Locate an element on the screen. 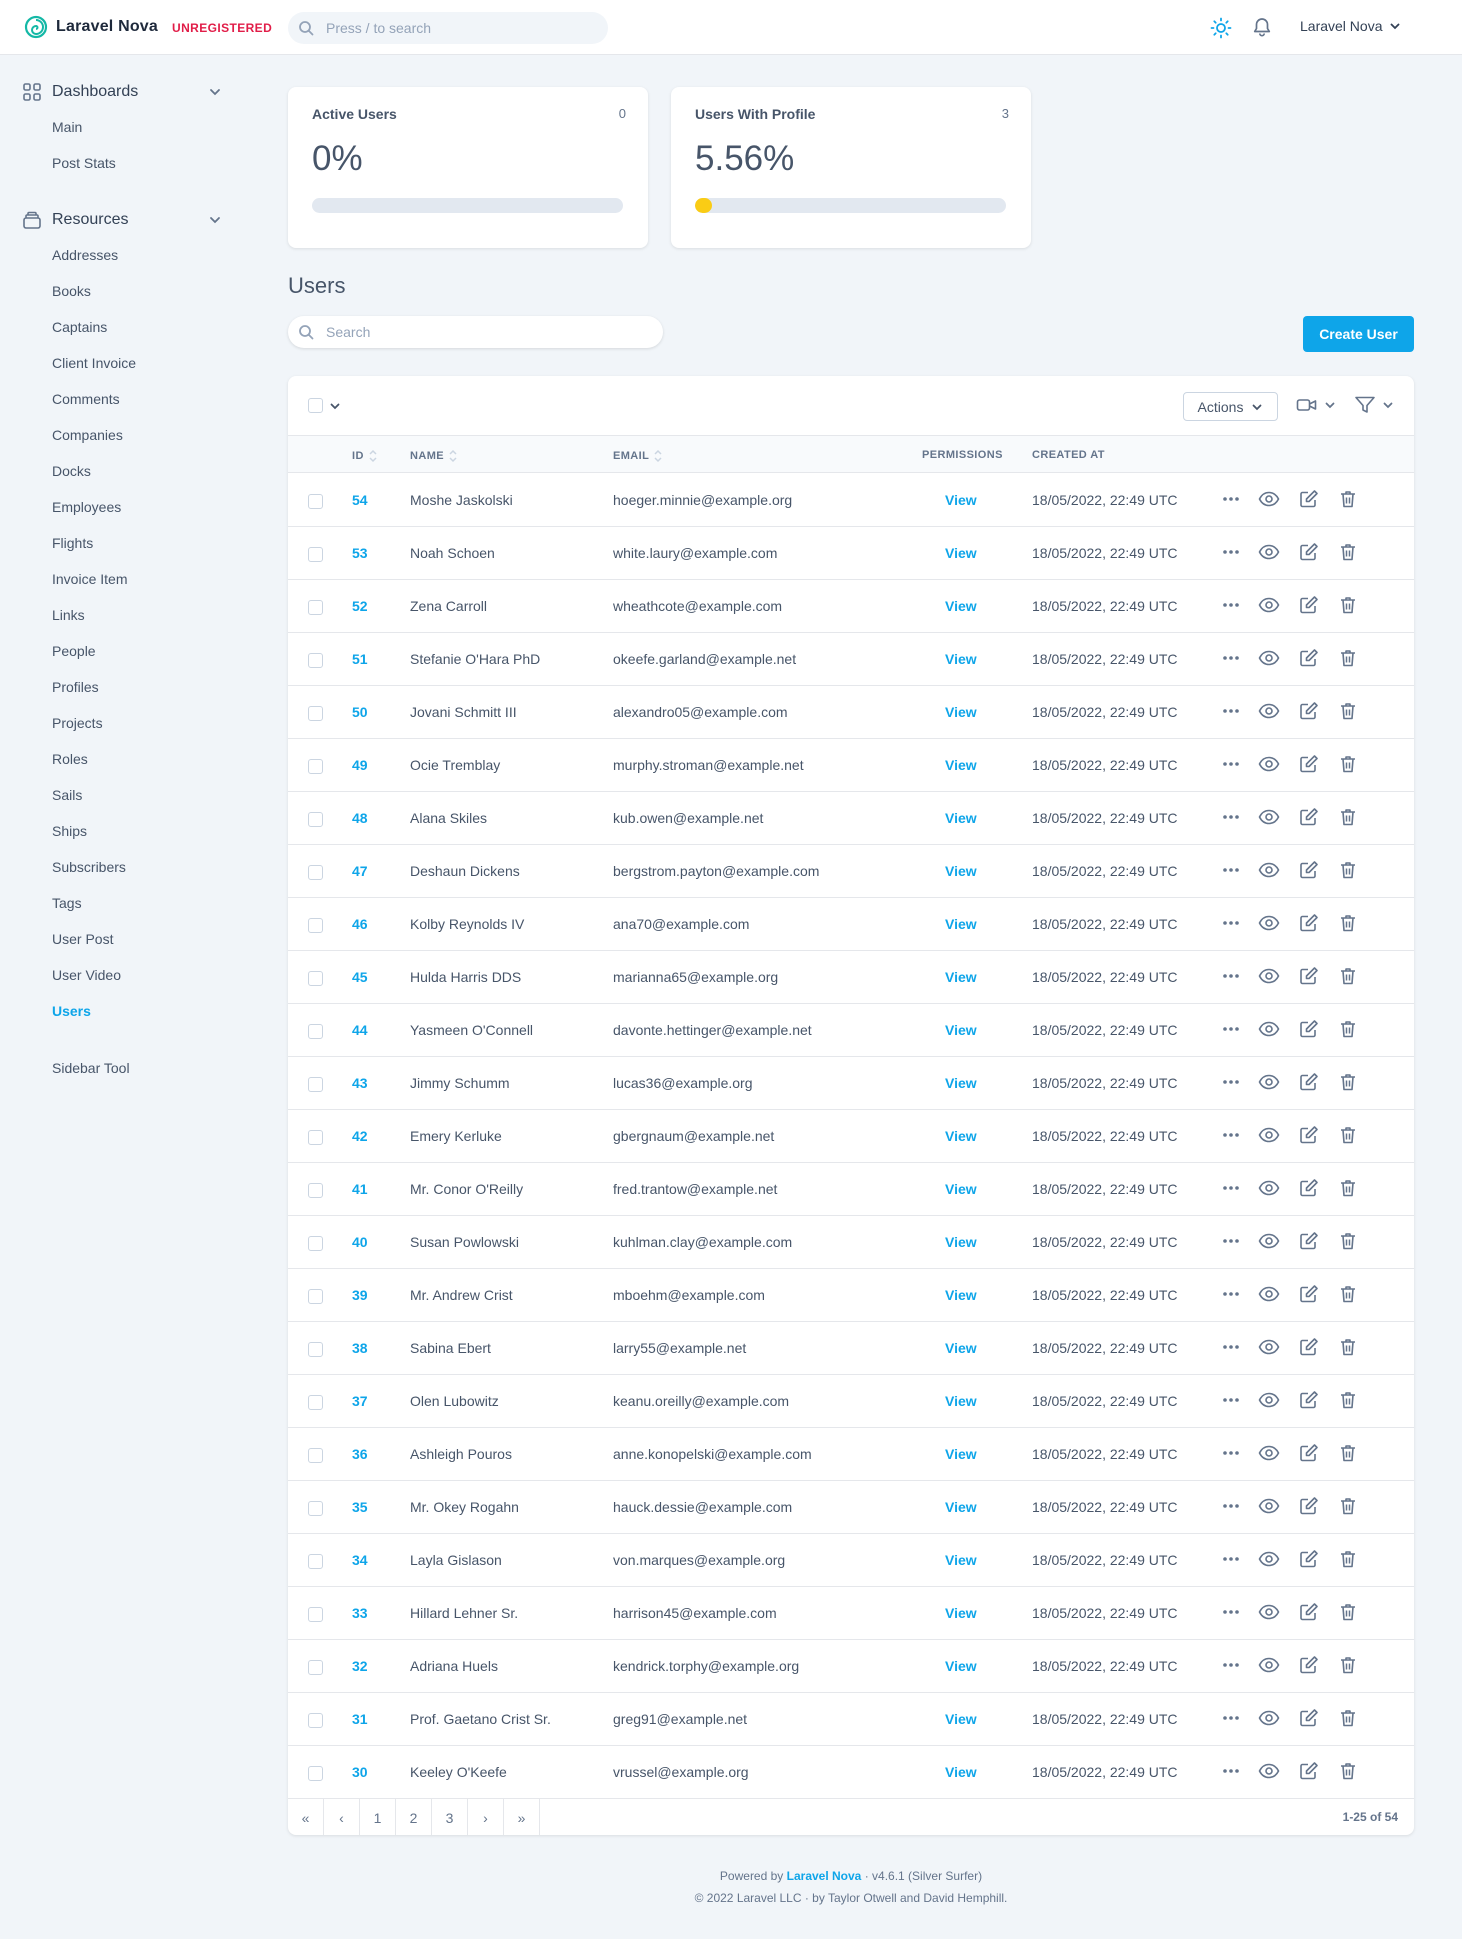  row-id-link: 54 is located at coordinates (360, 500).